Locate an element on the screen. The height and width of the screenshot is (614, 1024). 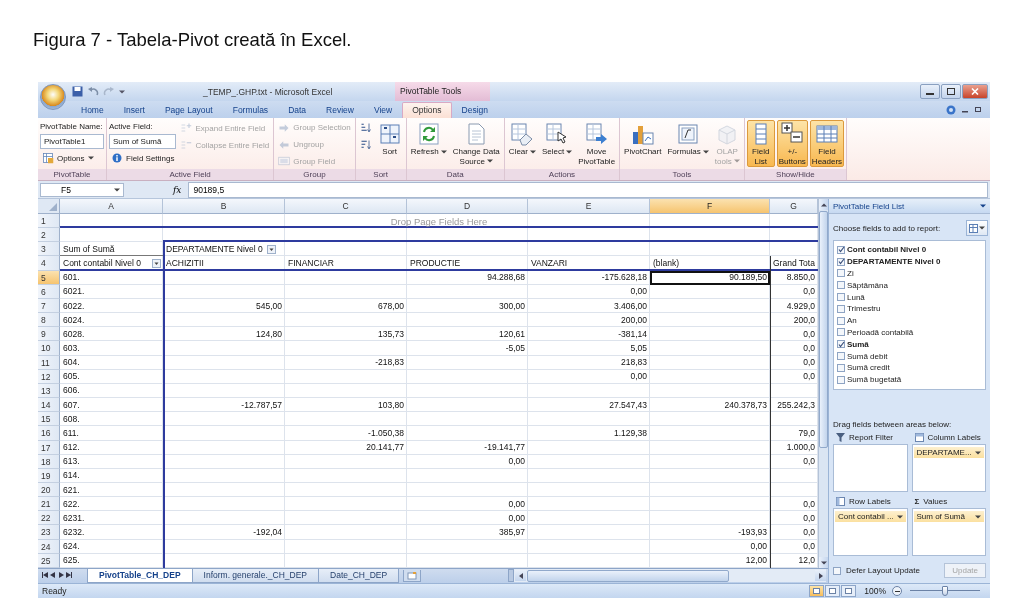
undo-icon is located at coordinates (93, 91).